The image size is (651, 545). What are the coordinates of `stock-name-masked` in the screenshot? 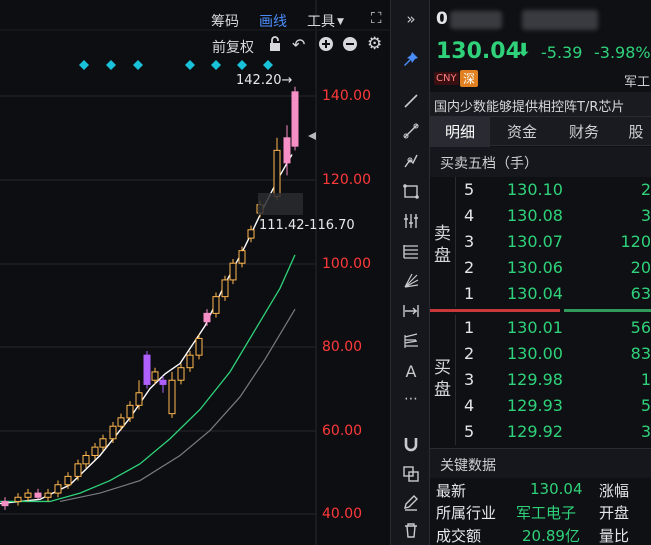 It's located at (560, 20).